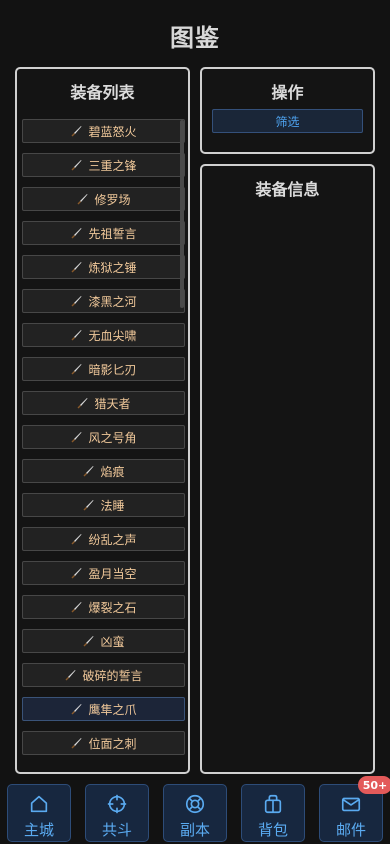 The height and width of the screenshot is (844, 390). What do you see at coordinates (272, 830) in the screenshot?
I see `nav-bag-label: 背包` at bounding box center [272, 830].